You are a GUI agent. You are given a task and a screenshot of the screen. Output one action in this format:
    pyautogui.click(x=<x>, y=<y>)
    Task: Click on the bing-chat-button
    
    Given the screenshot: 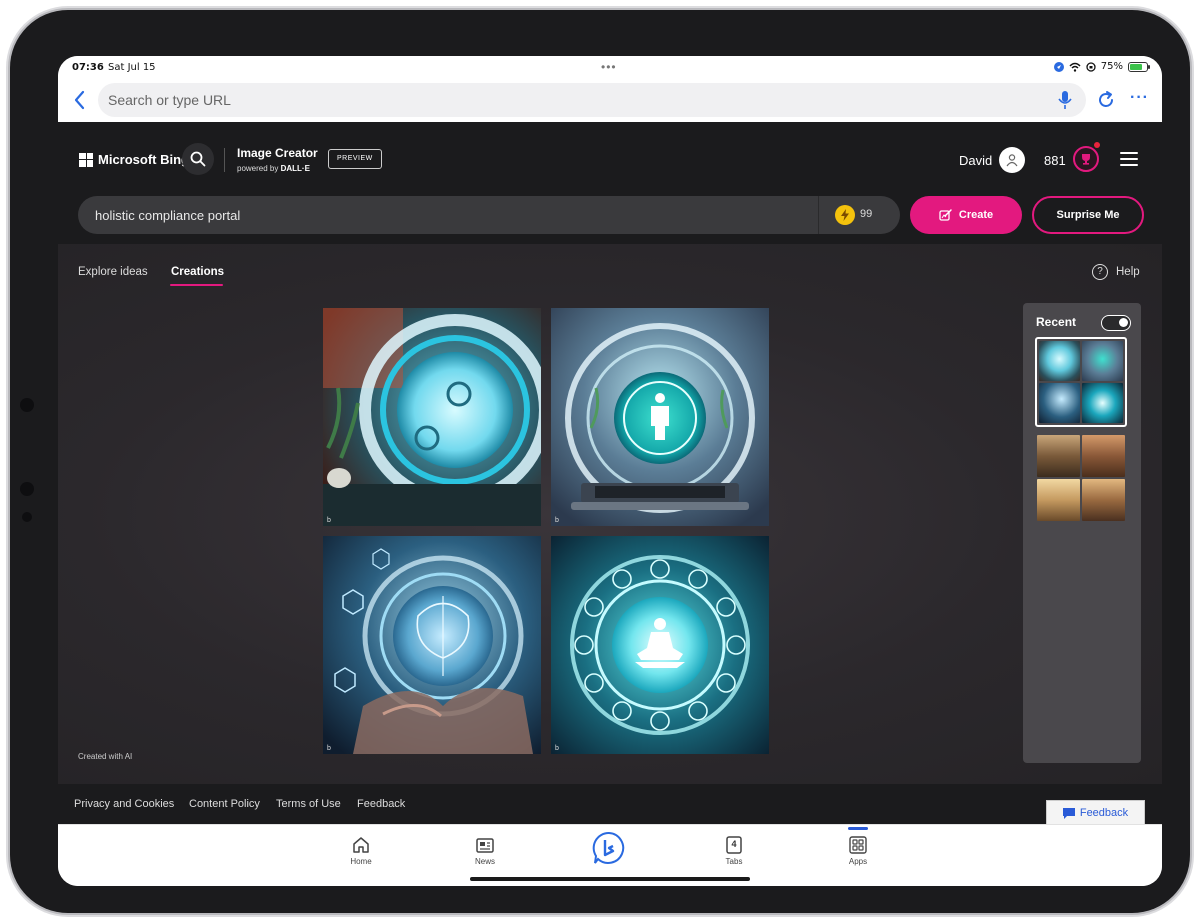 What is the action you would take?
    pyautogui.click(x=609, y=848)
    